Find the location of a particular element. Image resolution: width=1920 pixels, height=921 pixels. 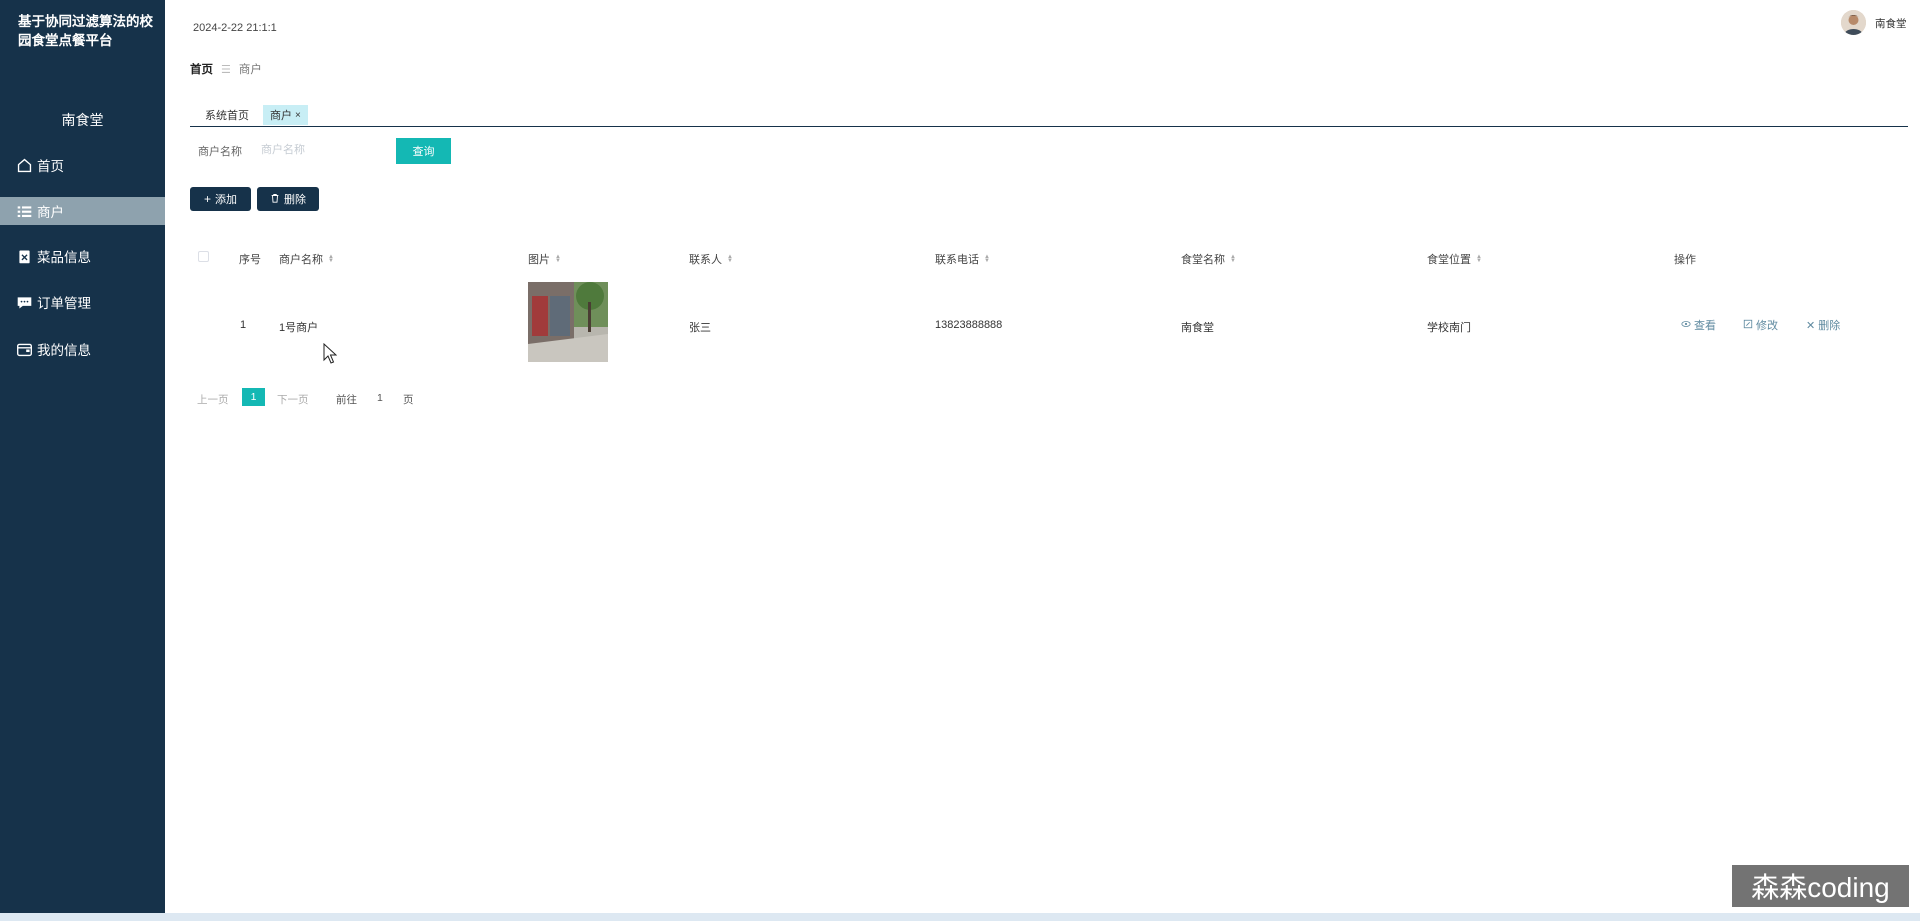

taskbar is located at coordinates (960, 917).